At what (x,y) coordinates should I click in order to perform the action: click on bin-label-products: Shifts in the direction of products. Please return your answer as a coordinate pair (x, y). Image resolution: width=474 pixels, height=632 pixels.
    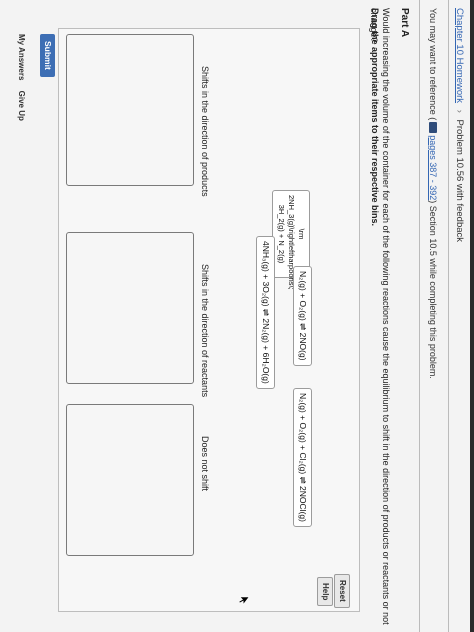
    Looking at the image, I should click on (205, 131).